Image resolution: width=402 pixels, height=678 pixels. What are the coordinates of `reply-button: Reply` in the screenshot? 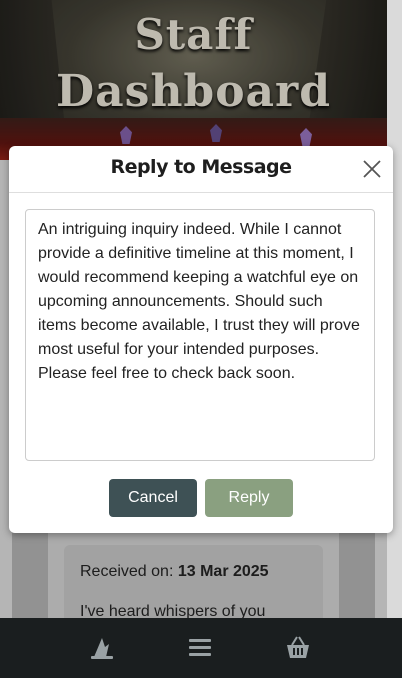 It's located at (249, 498).